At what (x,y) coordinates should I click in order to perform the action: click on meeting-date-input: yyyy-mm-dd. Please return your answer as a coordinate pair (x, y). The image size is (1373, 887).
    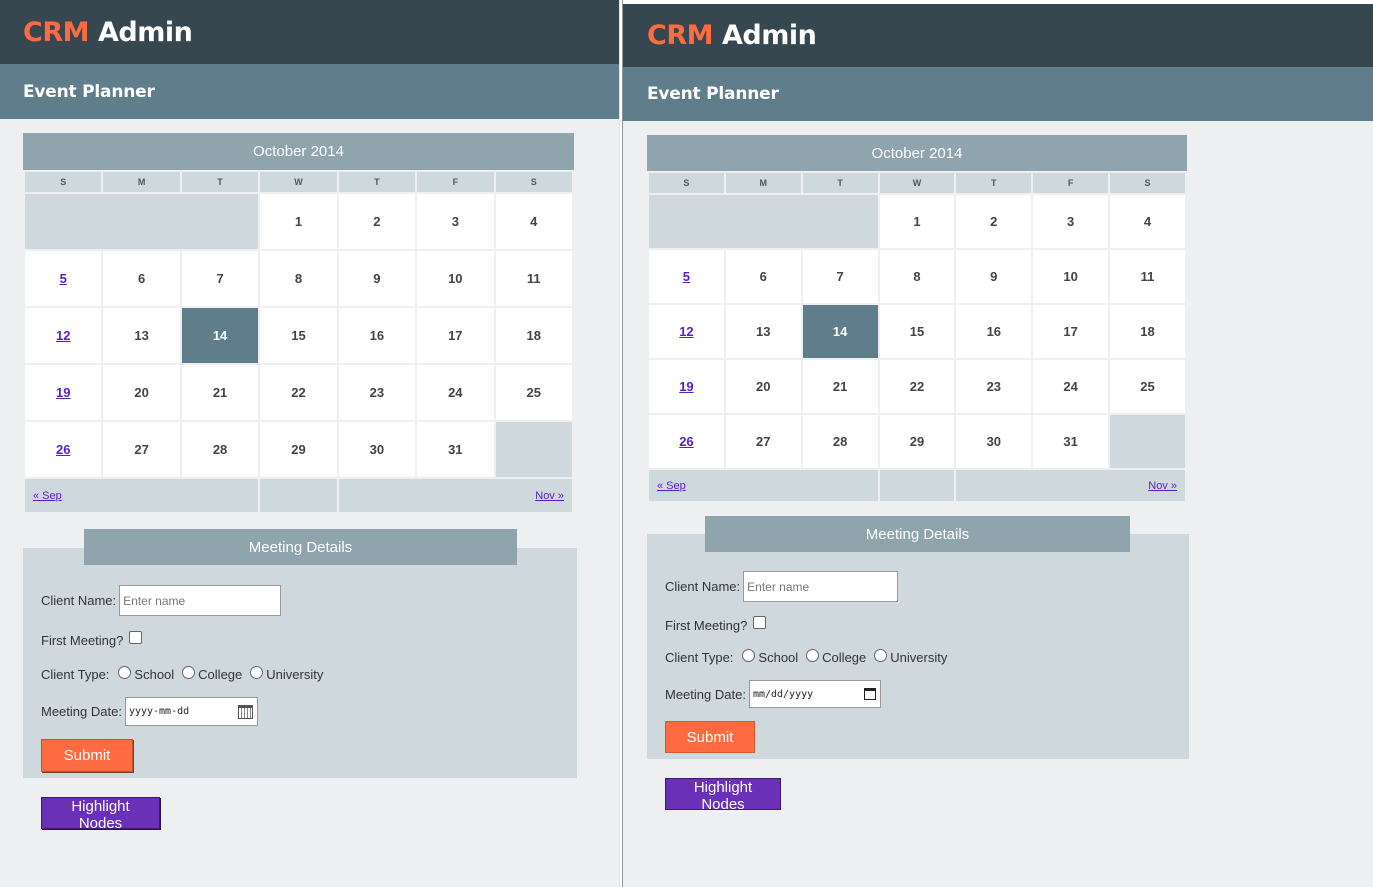
    Looking at the image, I should click on (191, 711).